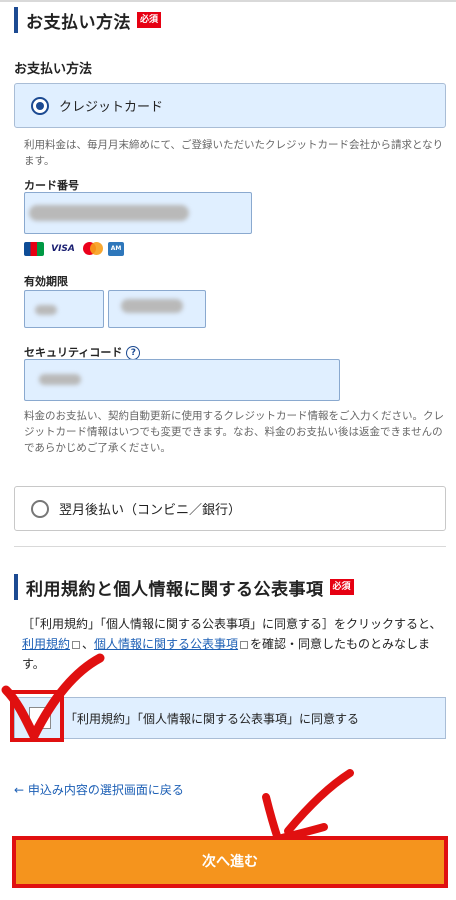  Describe the element at coordinates (51, 185) in the screenshot. I see `card-number-label: カード番号` at that location.